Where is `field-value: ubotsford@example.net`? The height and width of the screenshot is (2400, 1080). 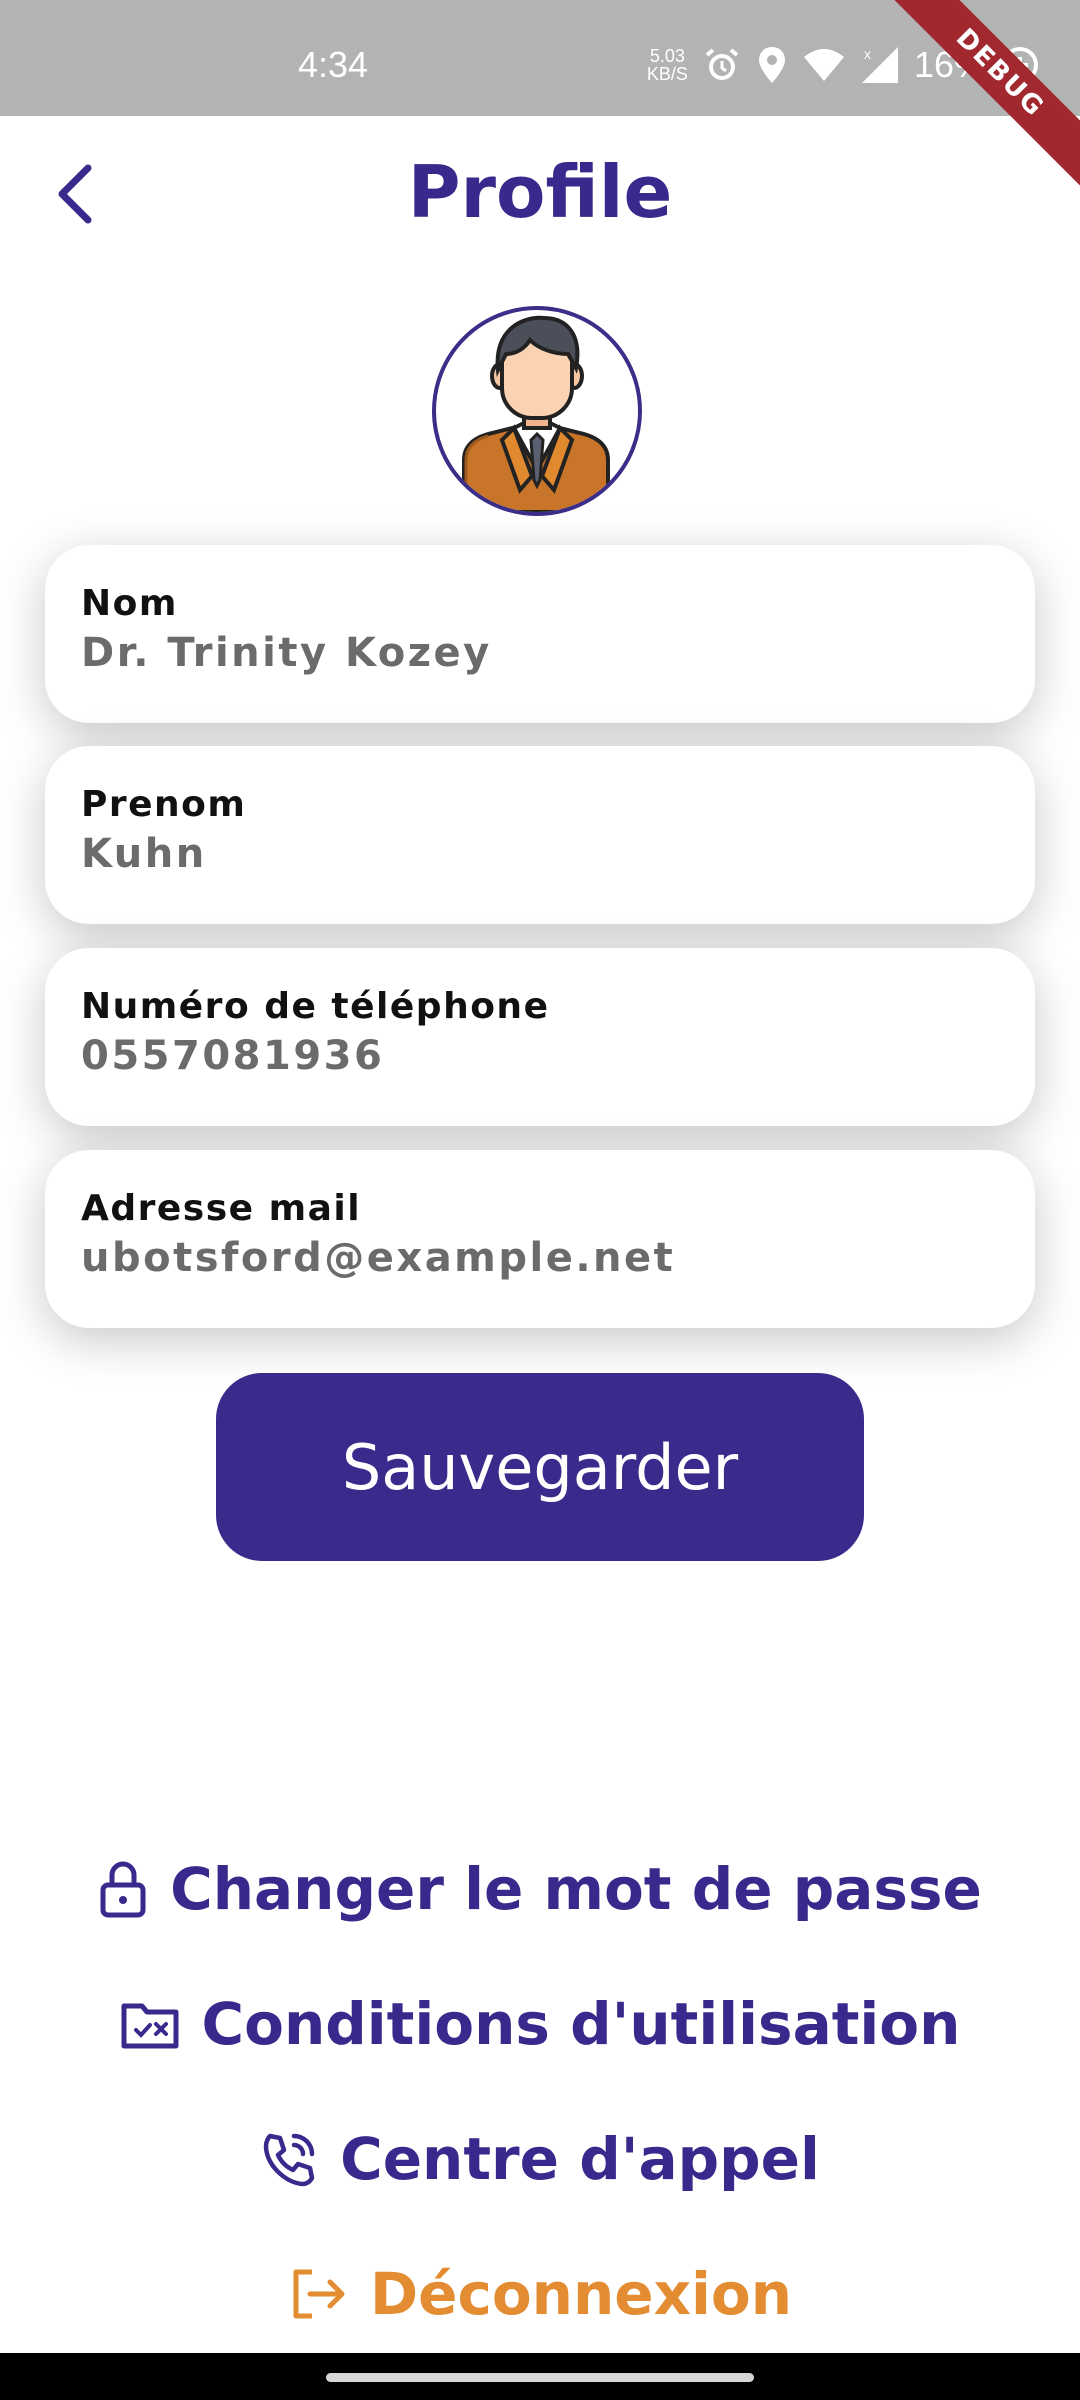
field-value: ubotsford@example.net is located at coordinates (540, 1258).